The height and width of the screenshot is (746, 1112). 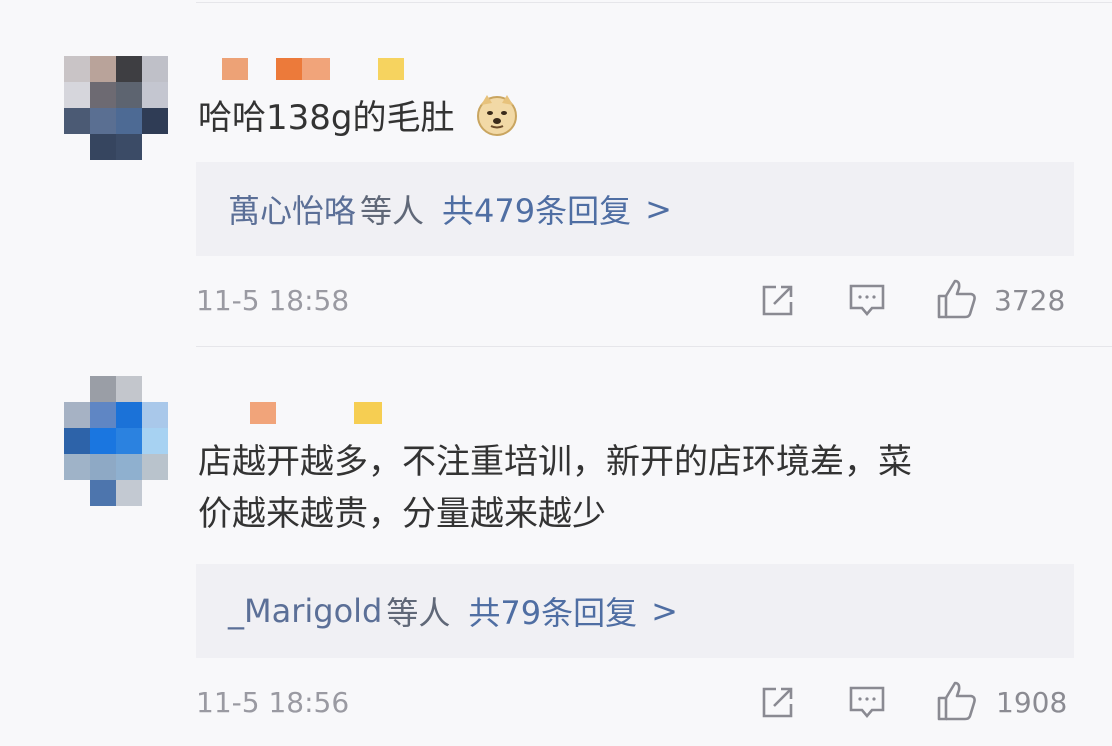 I want to click on reply-user-names: 萬心怡咯, so click(x=292, y=209).